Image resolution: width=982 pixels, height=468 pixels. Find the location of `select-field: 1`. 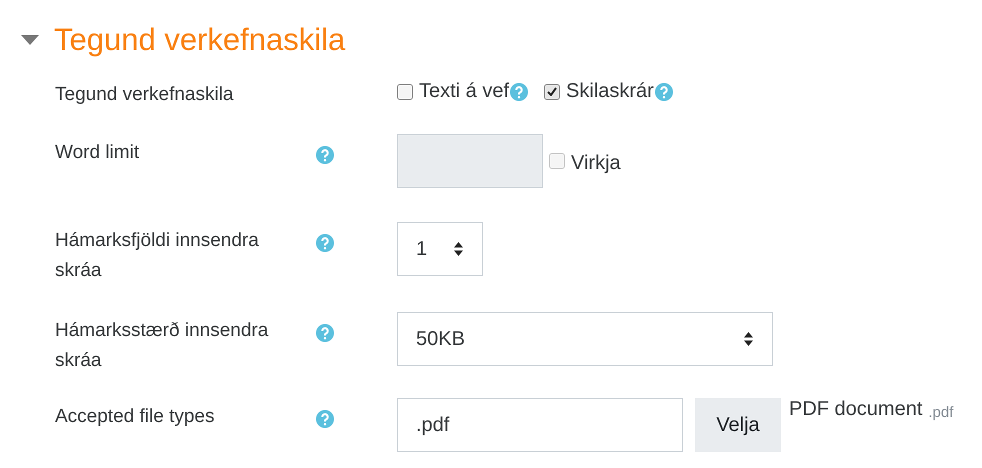

select-field: 1 is located at coordinates (440, 249).